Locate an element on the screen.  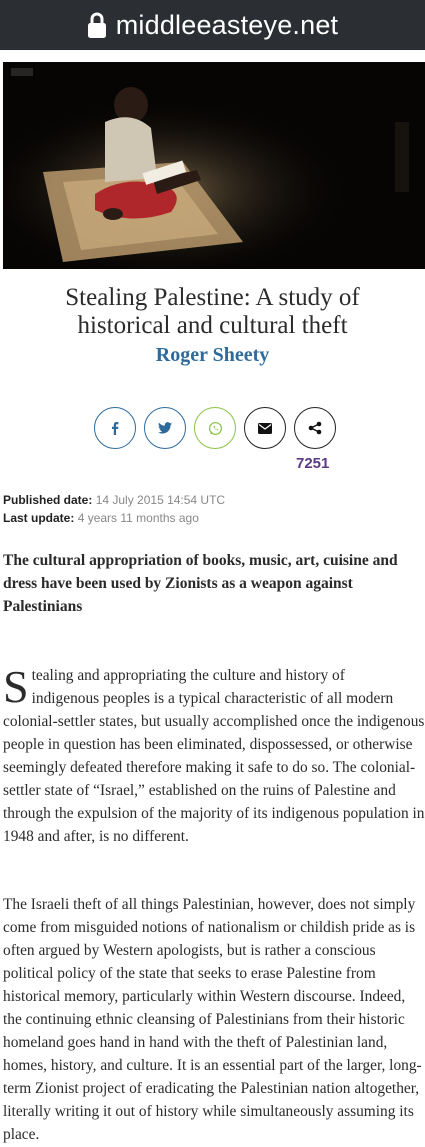
share-icon is located at coordinates (315, 428).